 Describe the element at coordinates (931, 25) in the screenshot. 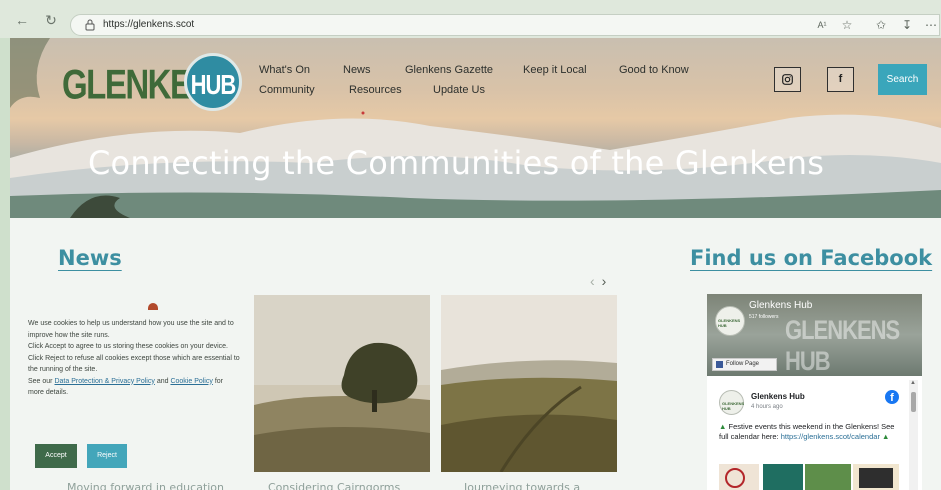

I see `more-options-icon: ⋯` at that location.